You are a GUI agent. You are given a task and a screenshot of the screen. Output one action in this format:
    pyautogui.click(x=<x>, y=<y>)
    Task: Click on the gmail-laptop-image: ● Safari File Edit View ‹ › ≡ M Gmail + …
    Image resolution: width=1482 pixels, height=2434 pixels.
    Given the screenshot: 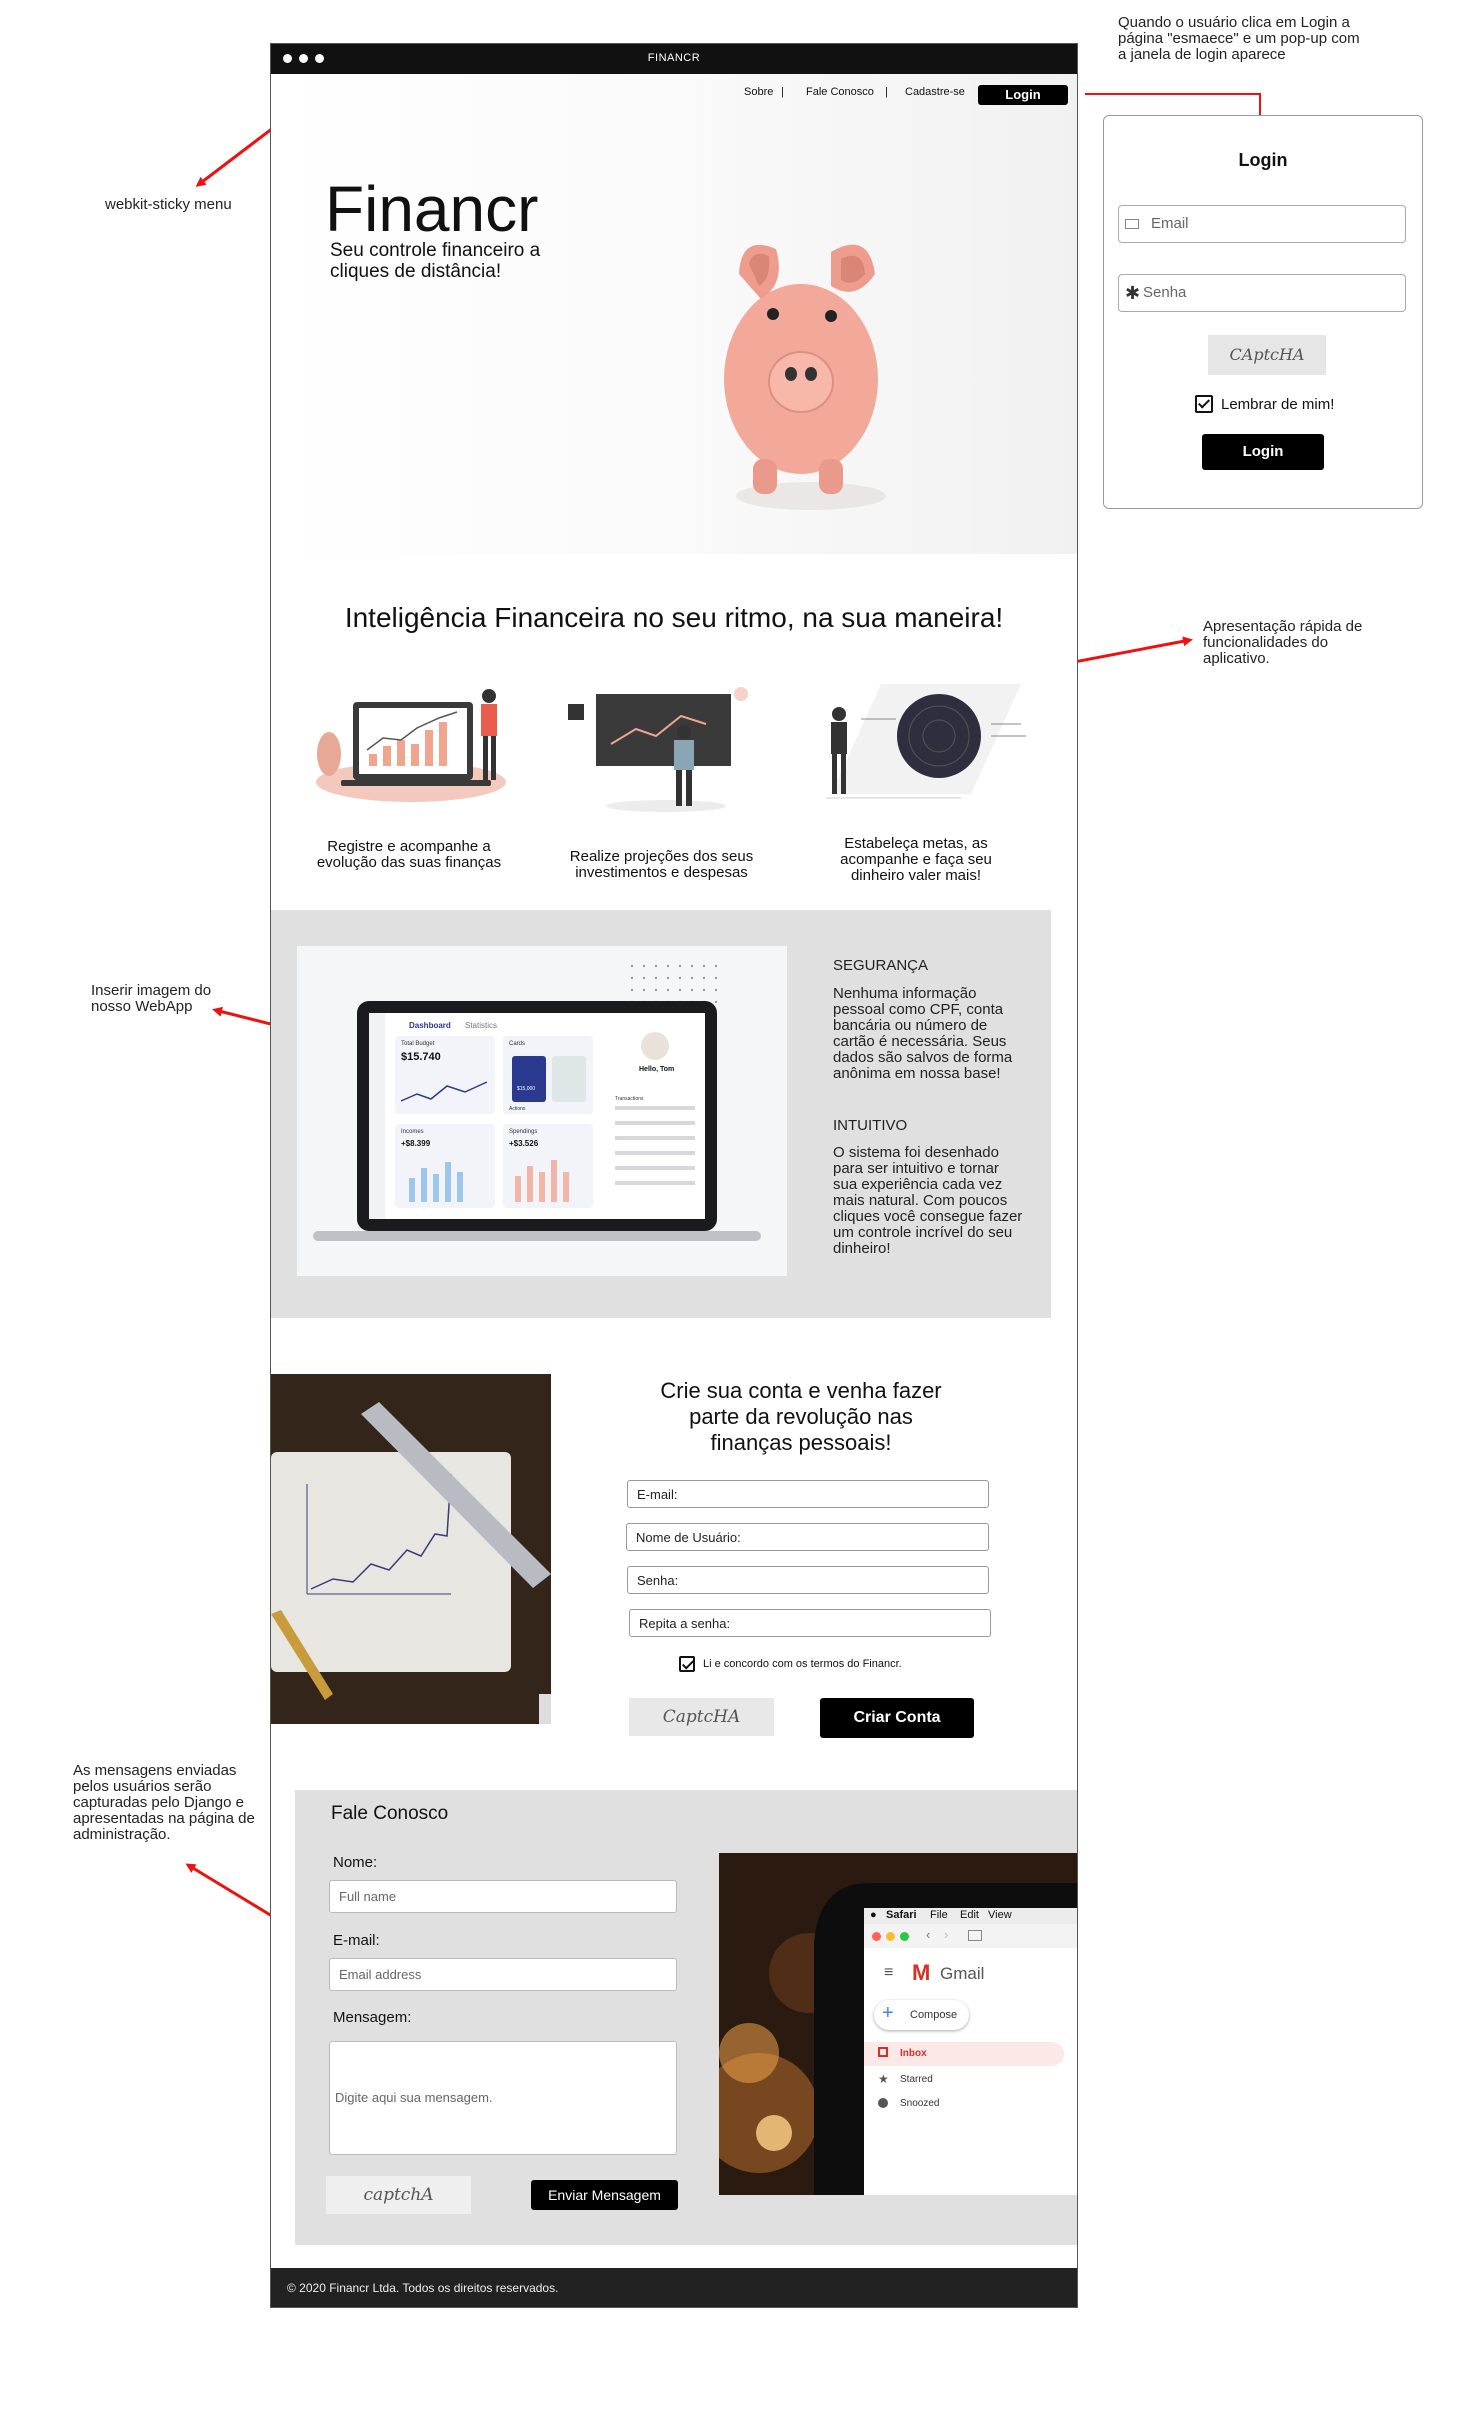 What is the action you would take?
    pyautogui.click(x=898, y=2024)
    